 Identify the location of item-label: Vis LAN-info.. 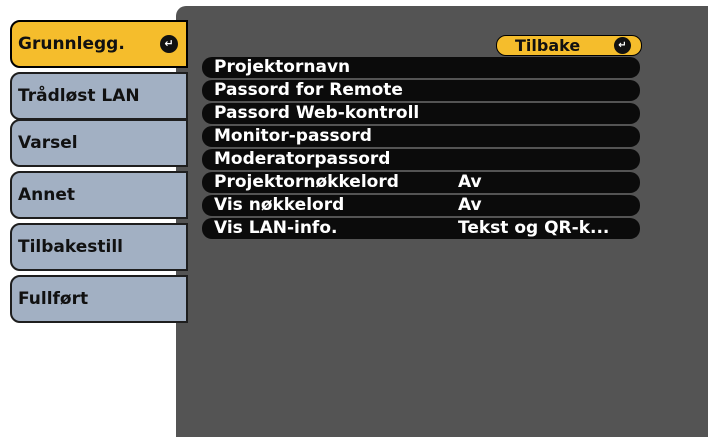
(276, 228).